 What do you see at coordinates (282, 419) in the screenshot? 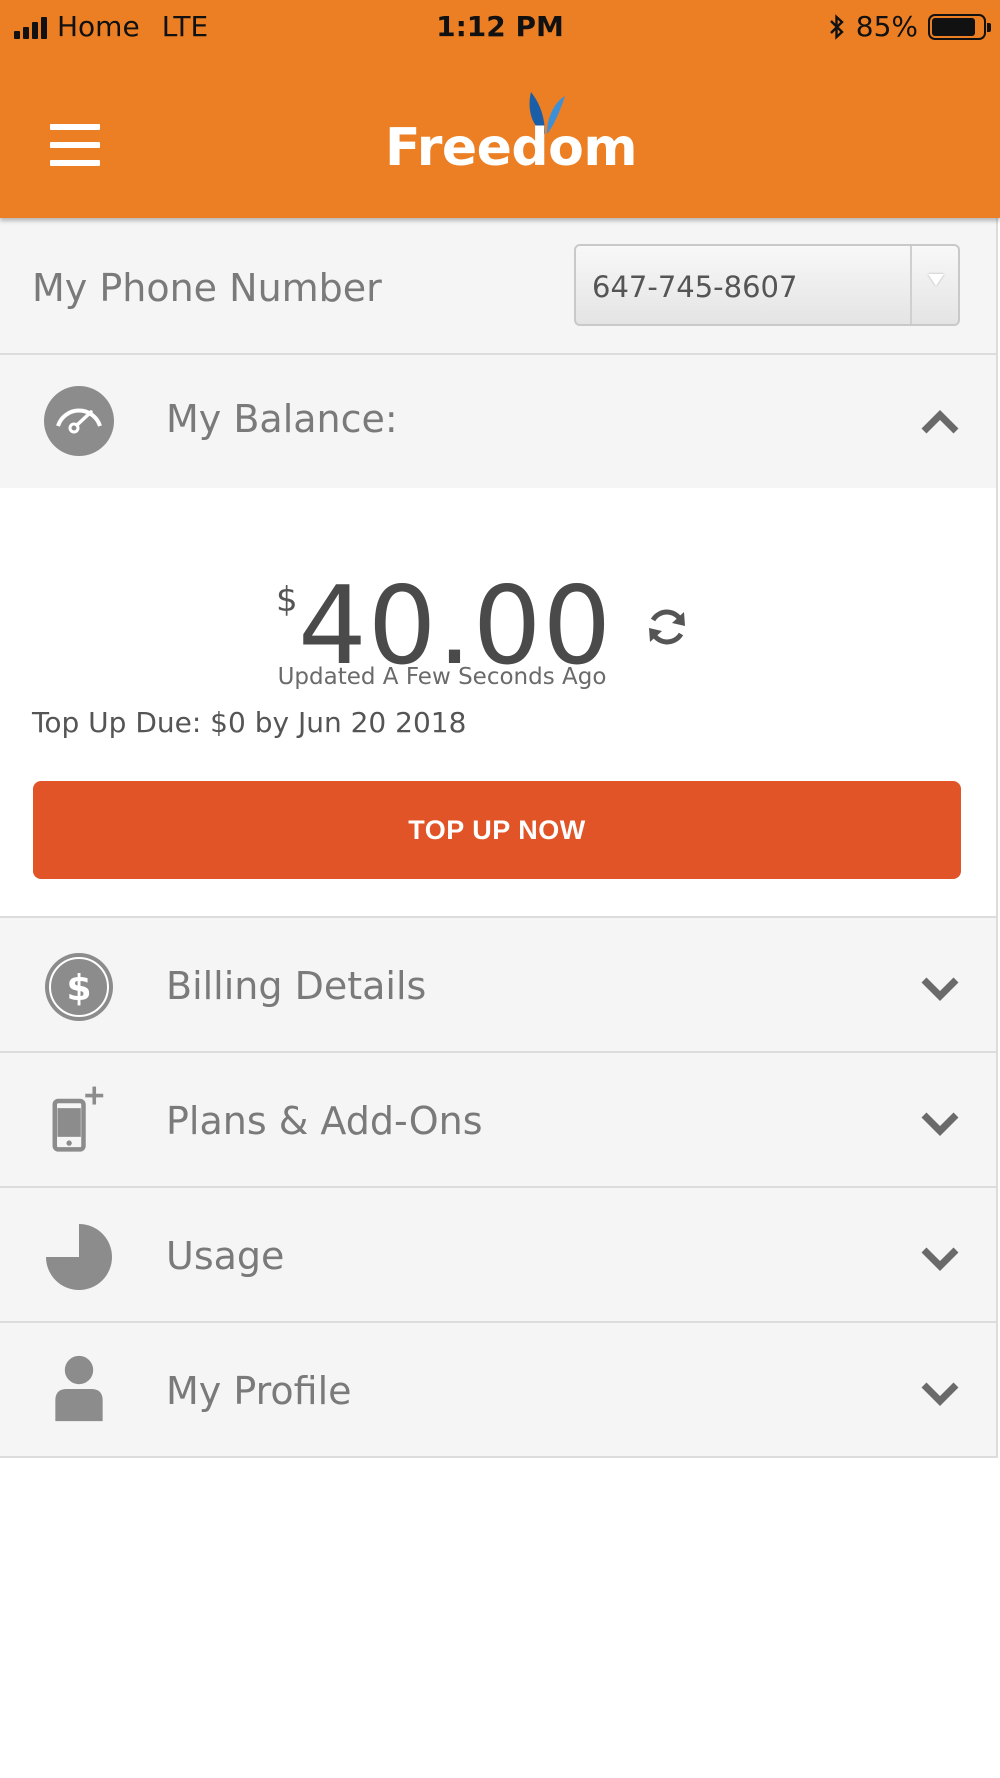
I see `balance-label: My Balance:` at bounding box center [282, 419].